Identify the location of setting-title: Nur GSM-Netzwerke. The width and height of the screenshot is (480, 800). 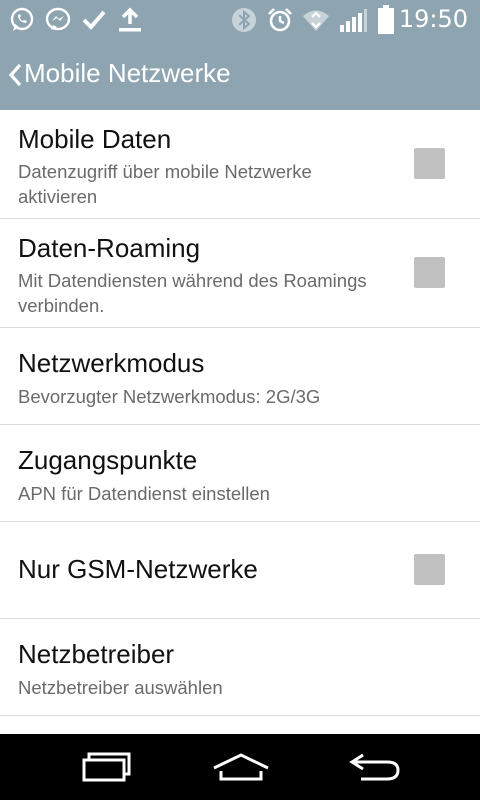
(138, 569).